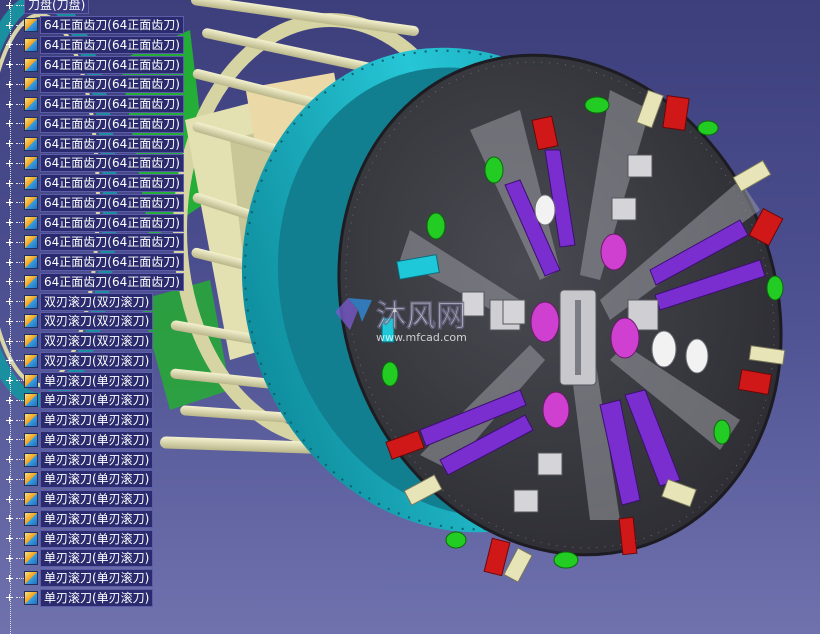  What do you see at coordinates (57, 7) in the screenshot?
I see `tree-root-label: 刀盘(刀盘)` at bounding box center [57, 7].